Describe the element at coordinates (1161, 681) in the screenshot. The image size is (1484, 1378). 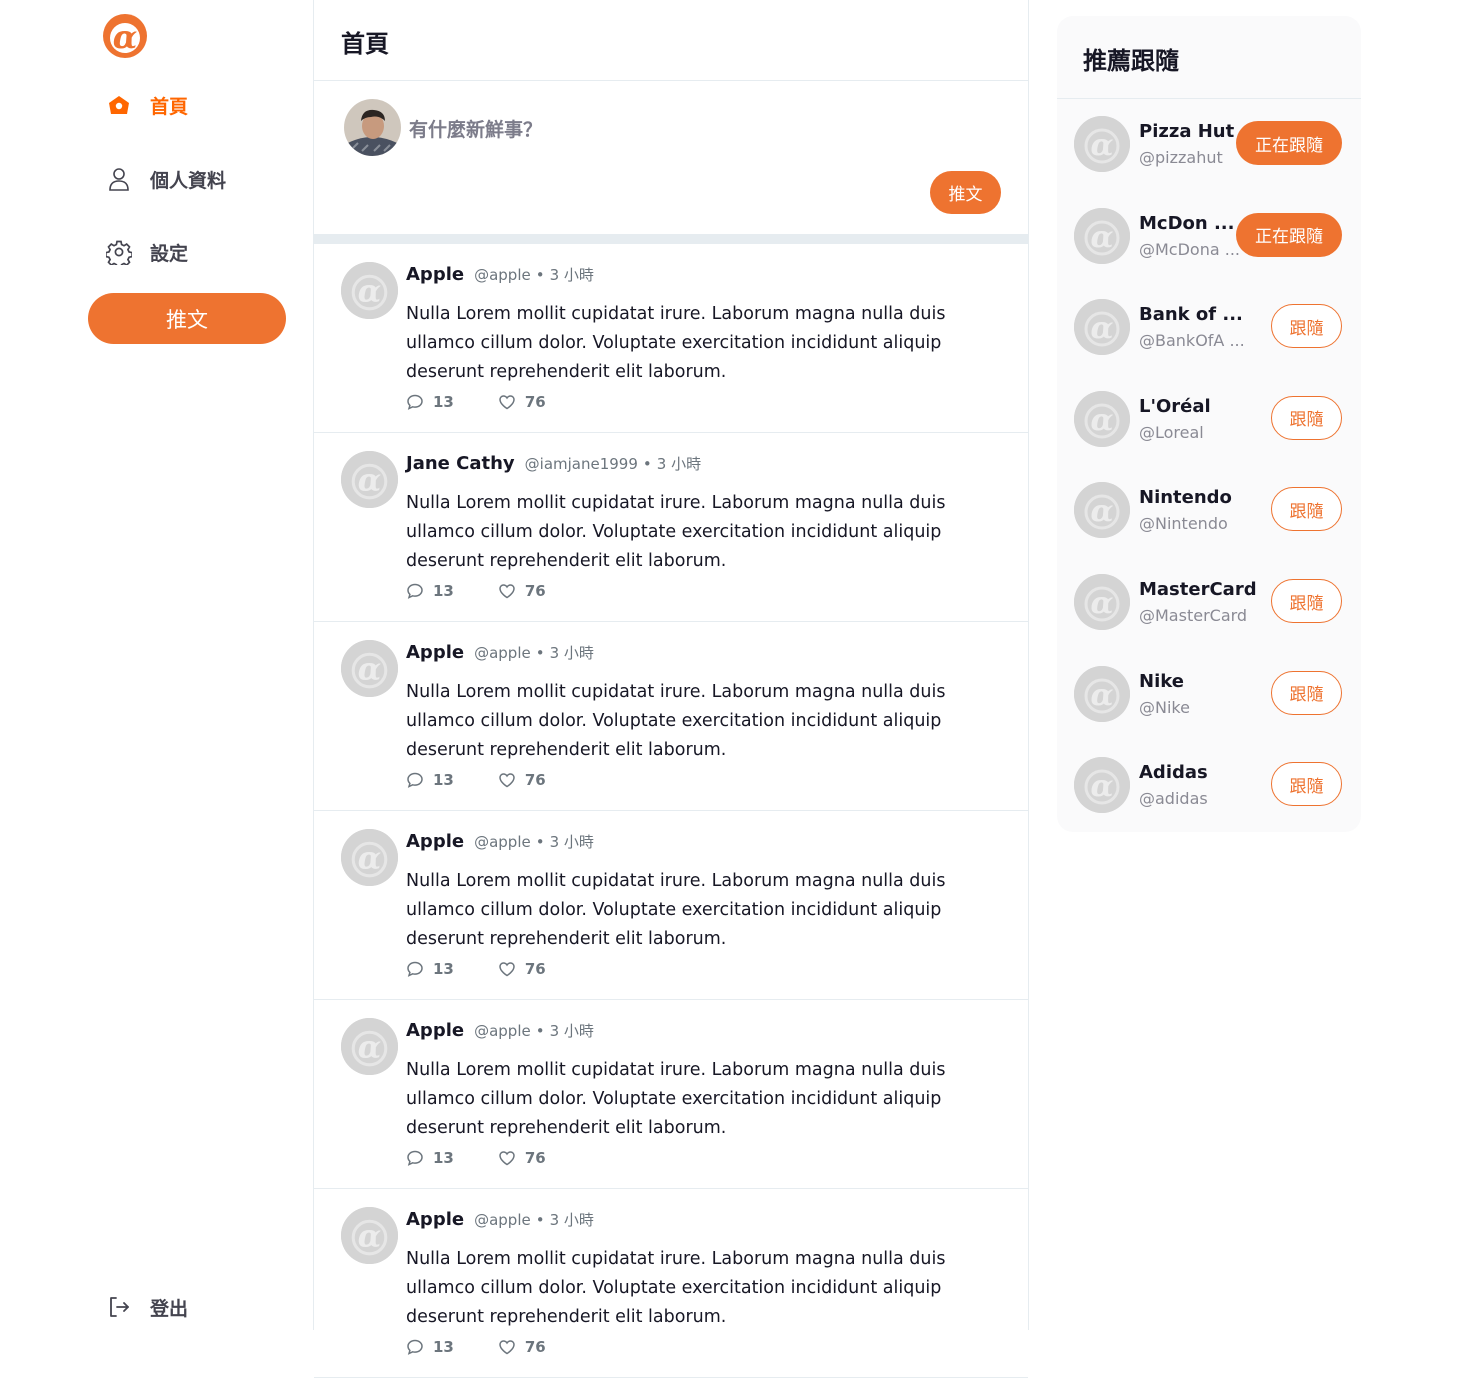
I see `recommend-name: Nike` at that location.